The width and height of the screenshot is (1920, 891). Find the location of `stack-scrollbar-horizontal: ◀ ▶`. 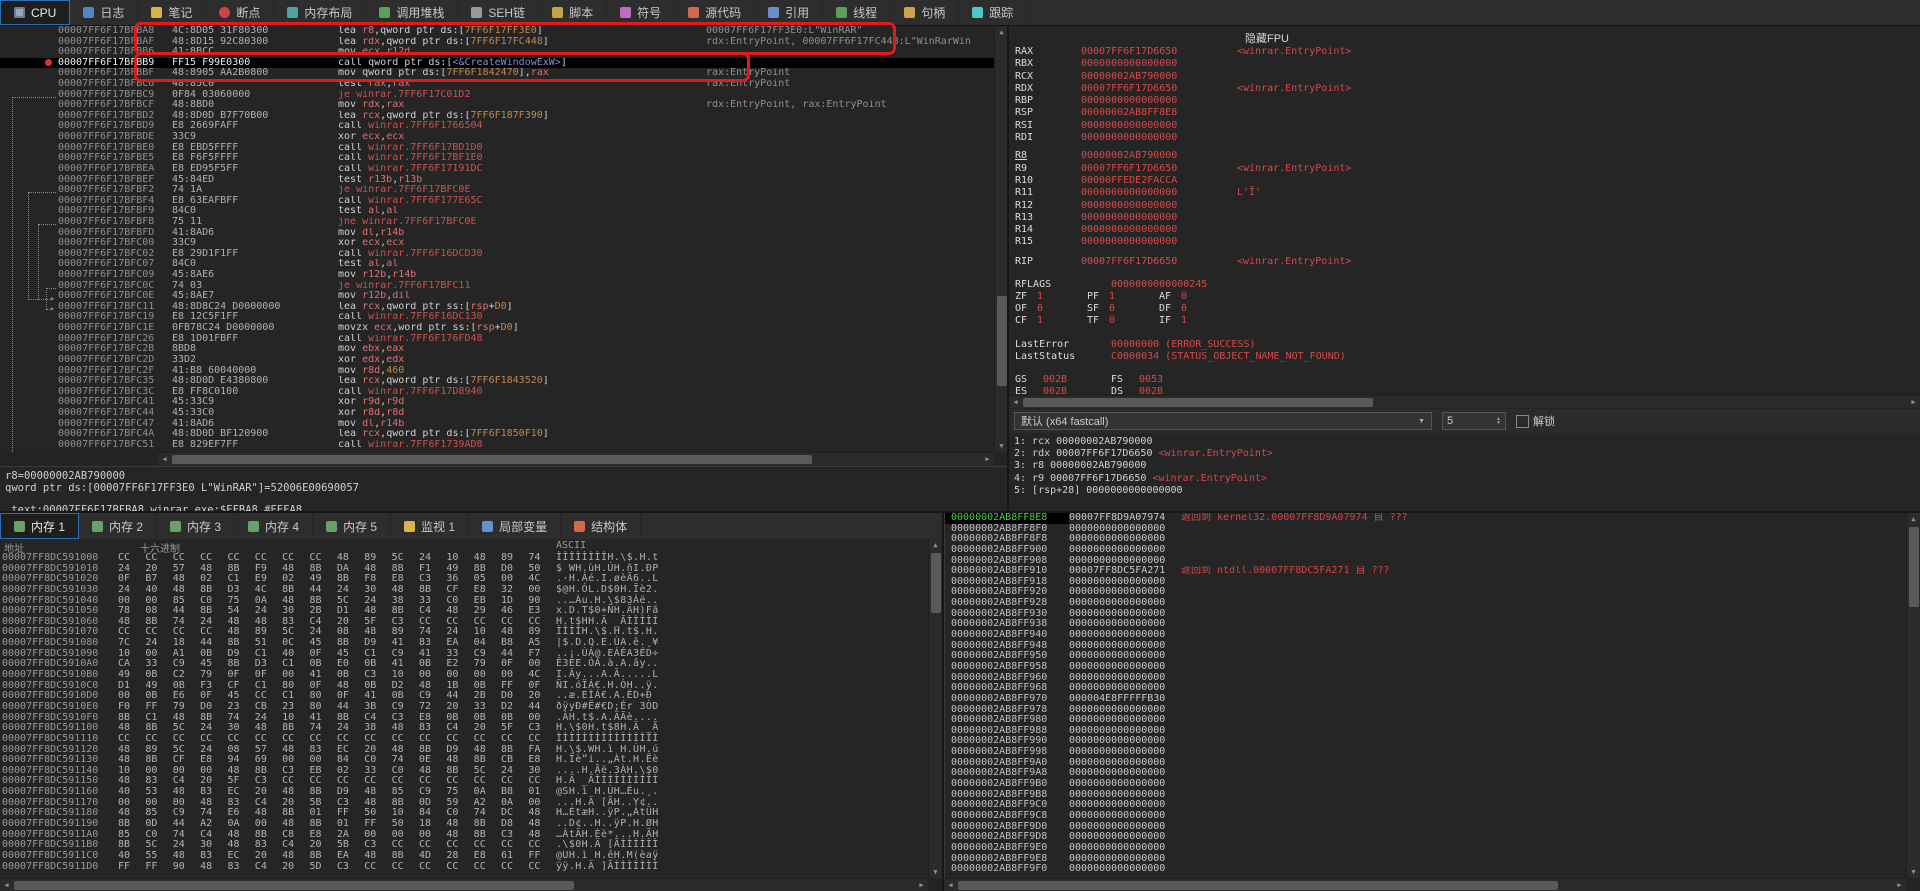

stack-scrollbar-horizontal: ◀ ▶ is located at coordinates (1425, 884).